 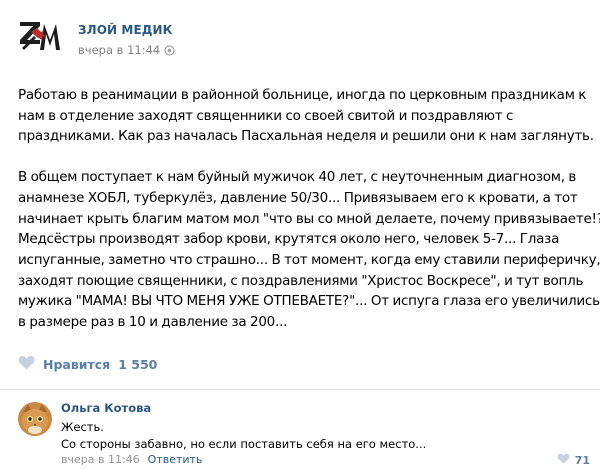 I want to click on comment-like-button: 71, so click(x=573, y=460).